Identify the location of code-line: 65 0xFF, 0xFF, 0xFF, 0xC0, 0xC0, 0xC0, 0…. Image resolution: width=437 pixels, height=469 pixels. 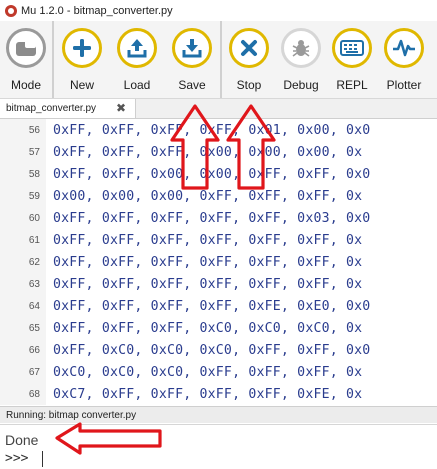
(218, 328).